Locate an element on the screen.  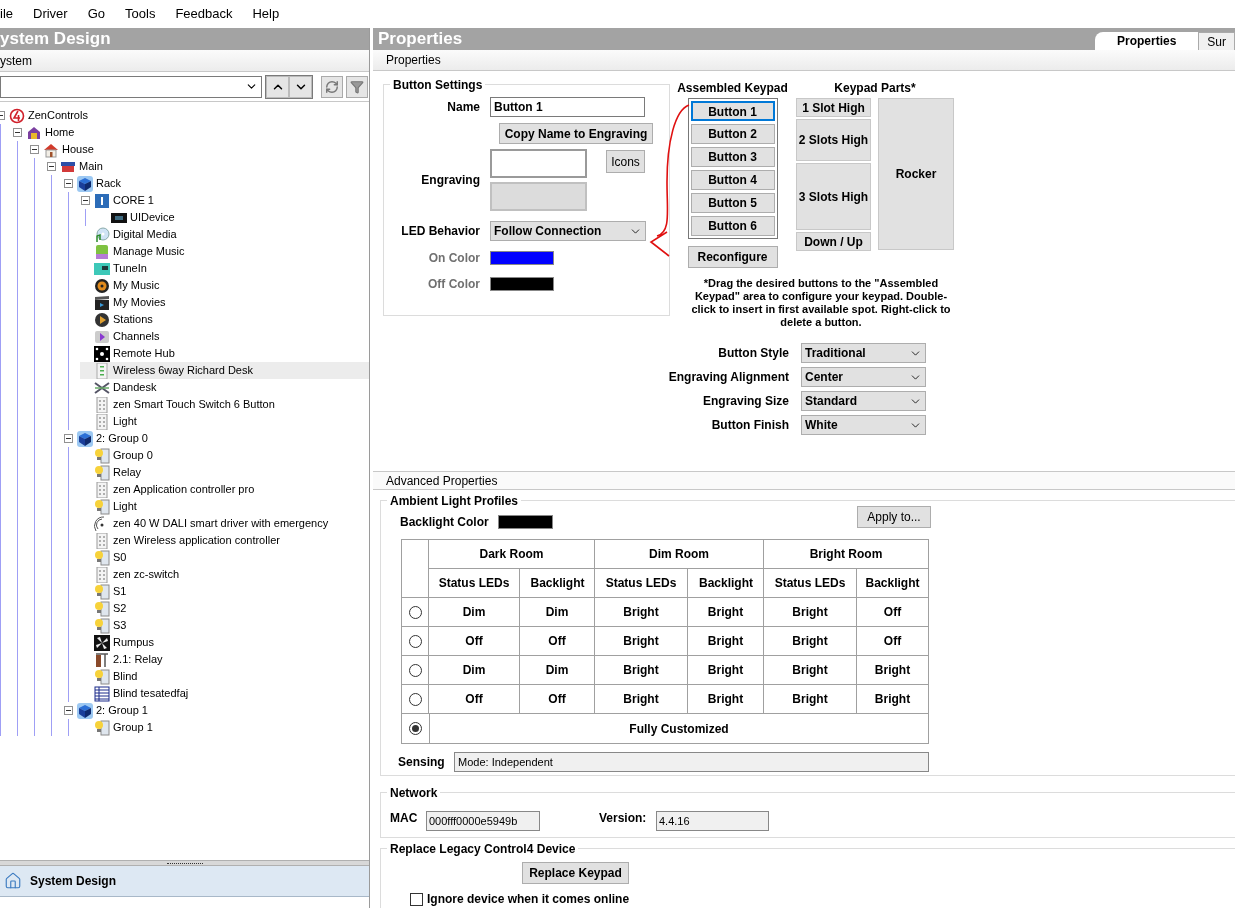
tree-item: Home is located at coordinates (190, 132).